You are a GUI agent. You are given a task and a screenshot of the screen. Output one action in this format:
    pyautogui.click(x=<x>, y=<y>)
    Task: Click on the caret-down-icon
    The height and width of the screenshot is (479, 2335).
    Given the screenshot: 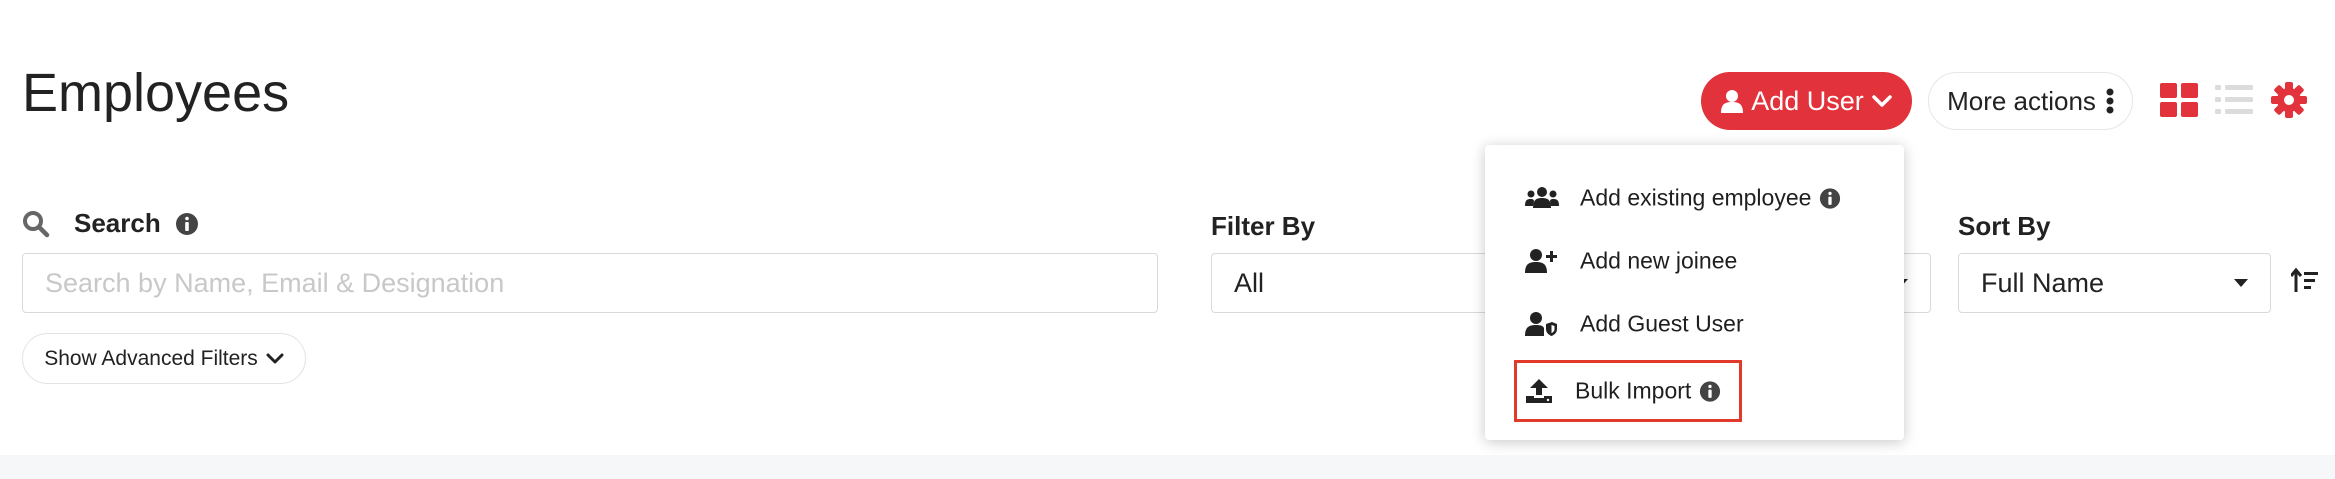 What is the action you would take?
    pyautogui.click(x=2241, y=283)
    